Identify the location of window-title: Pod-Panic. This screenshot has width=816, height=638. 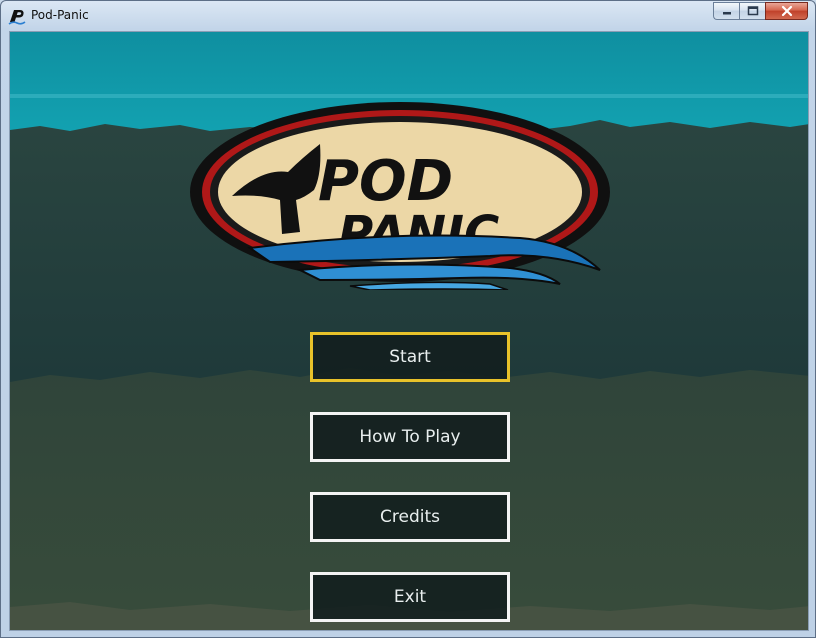
(60, 15).